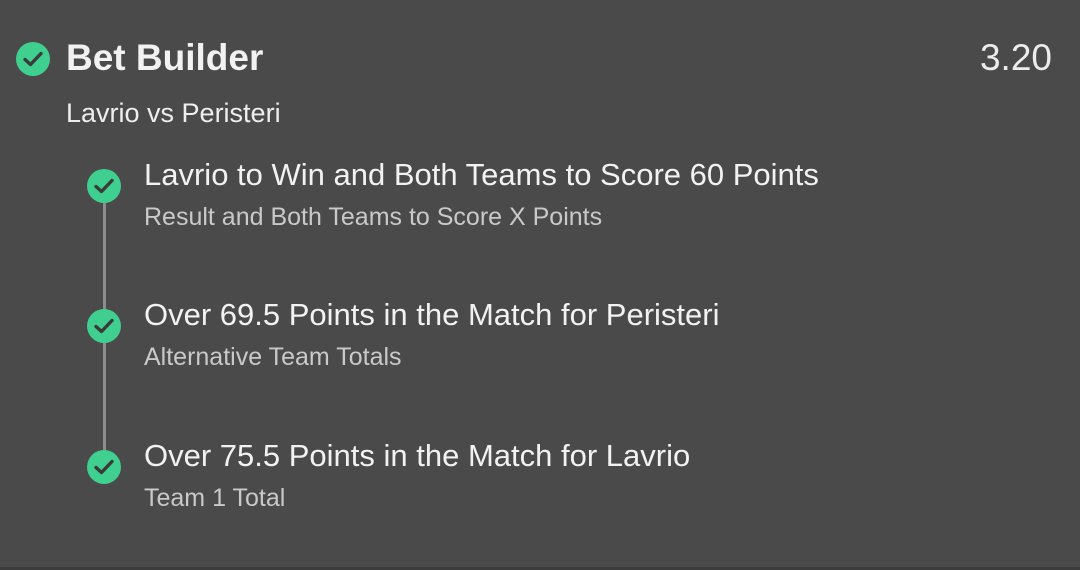 Image resolution: width=1080 pixels, height=570 pixels. Describe the element at coordinates (165, 57) in the screenshot. I see `bet-title: Bet Builder` at that location.